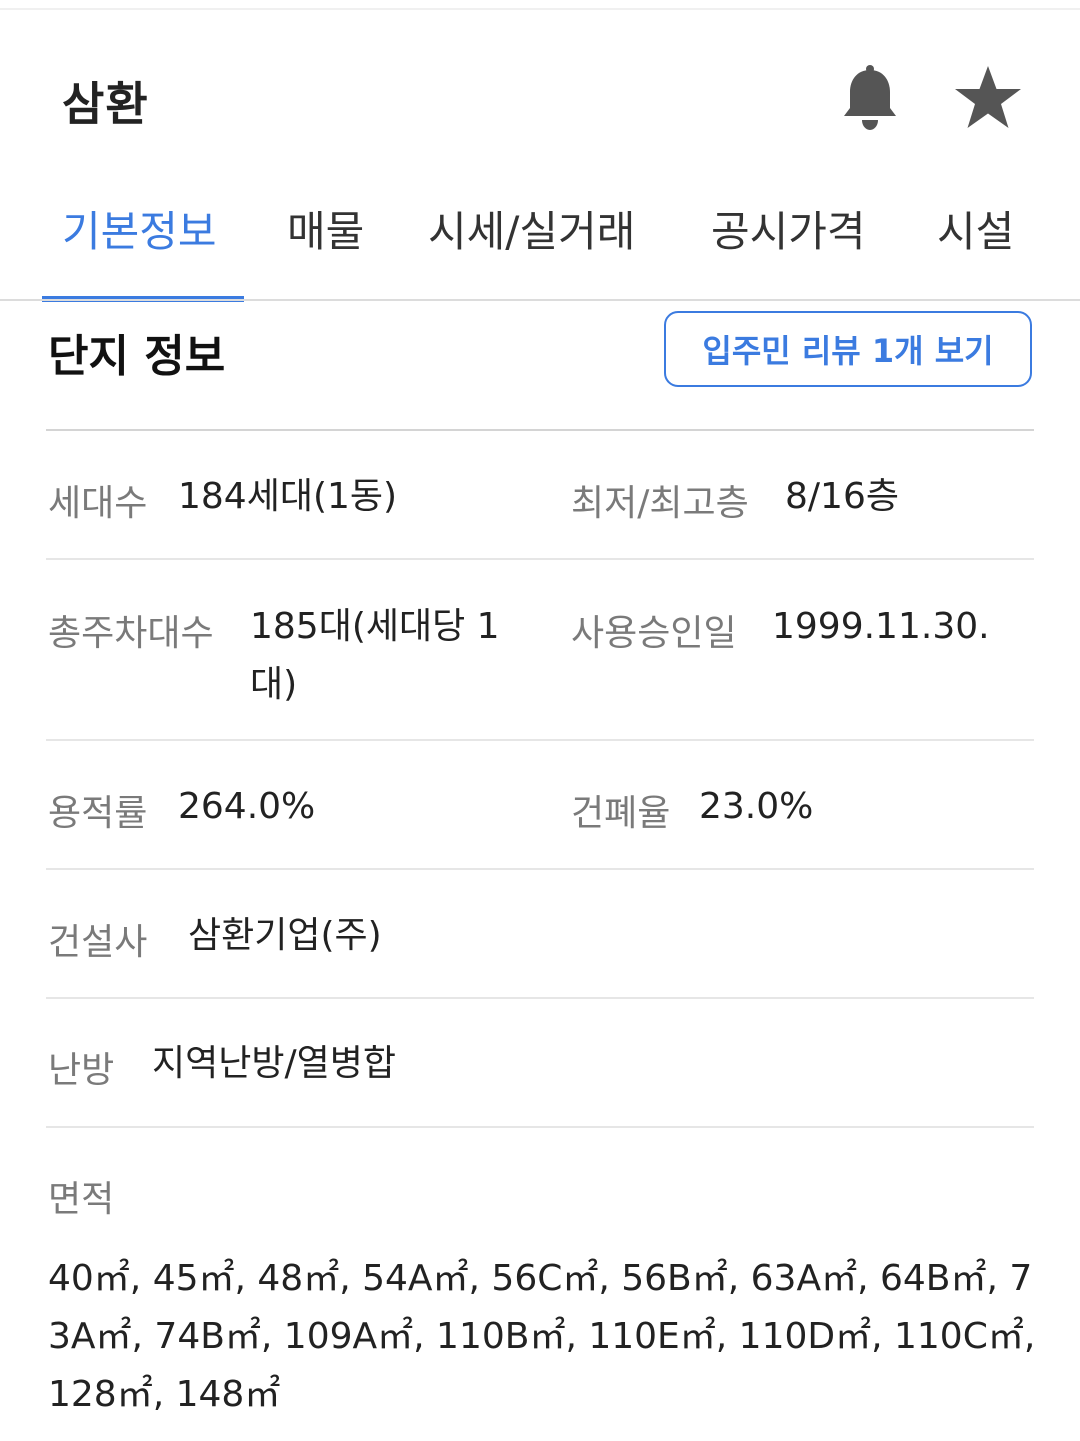 Image resolution: width=1080 pixels, height=1441 pixels. Describe the element at coordinates (98, 813) in the screenshot. I see `floor-area-ratio-label: 용적률` at that location.